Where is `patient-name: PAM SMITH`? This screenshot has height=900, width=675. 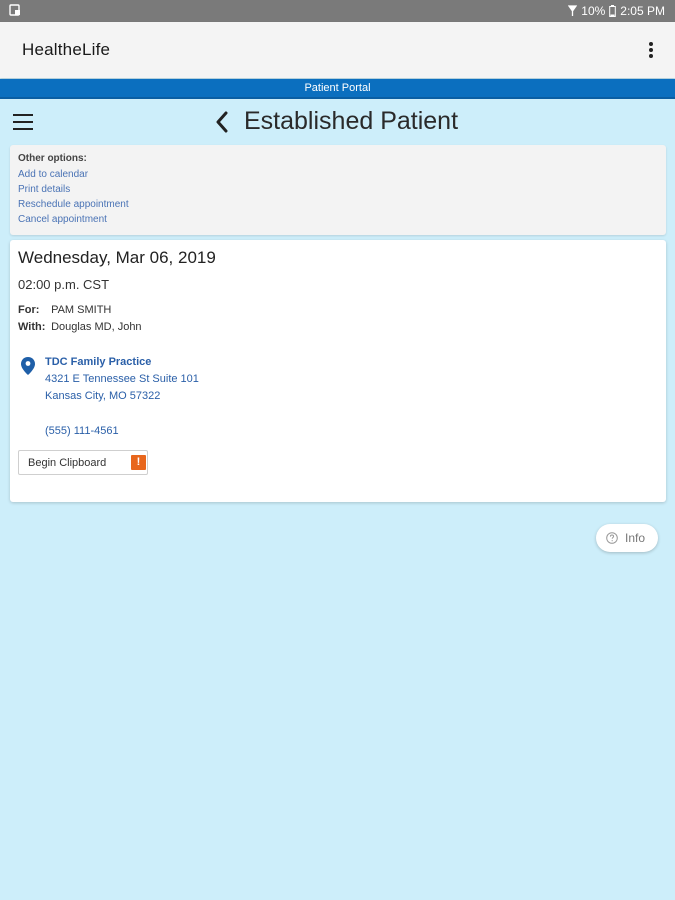
patient-name: PAM SMITH is located at coordinates (81, 310).